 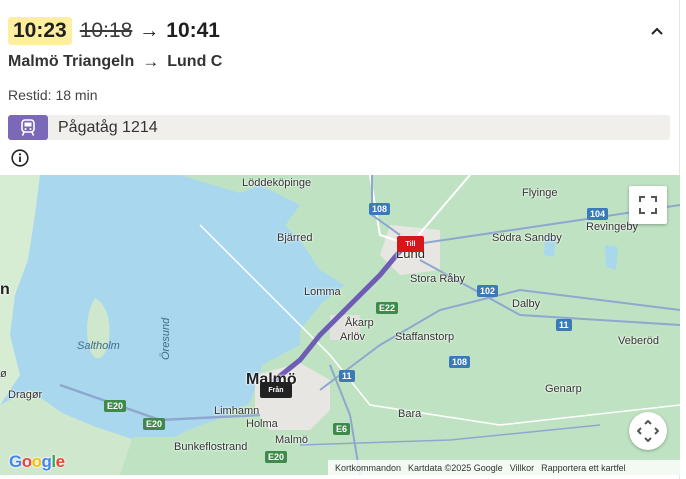 I want to click on fullscreen-button, so click(x=648, y=205).